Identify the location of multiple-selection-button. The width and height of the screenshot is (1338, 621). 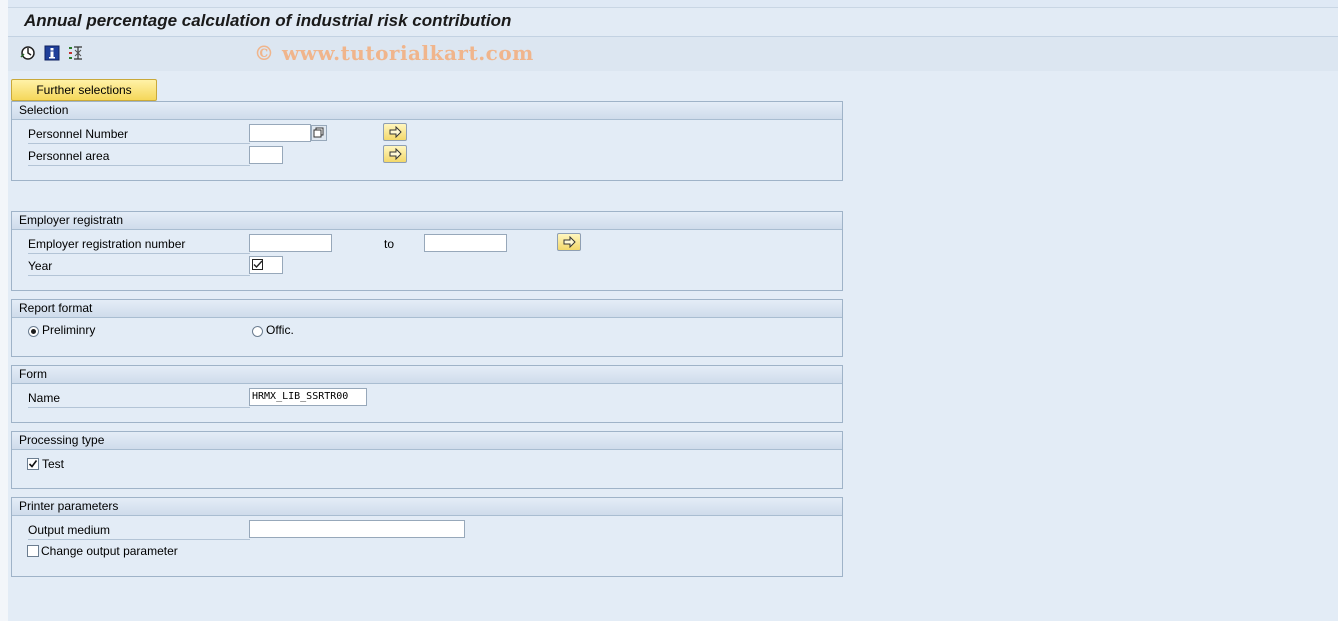
(319, 133).